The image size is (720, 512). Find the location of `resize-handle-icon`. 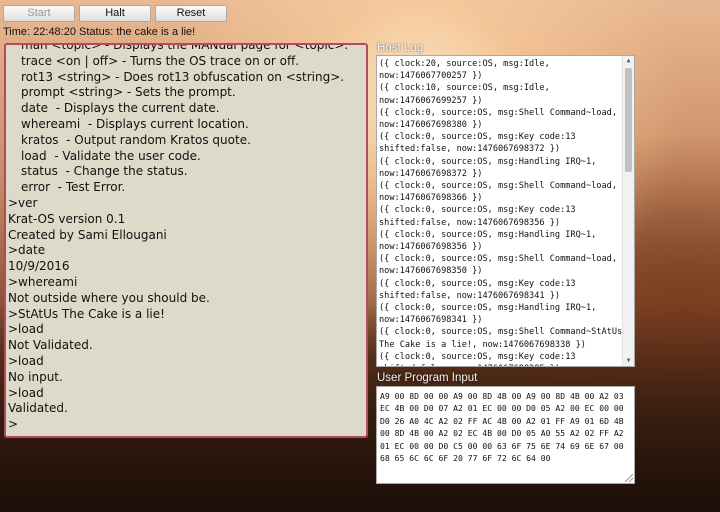

resize-handle-icon is located at coordinates (629, 478).